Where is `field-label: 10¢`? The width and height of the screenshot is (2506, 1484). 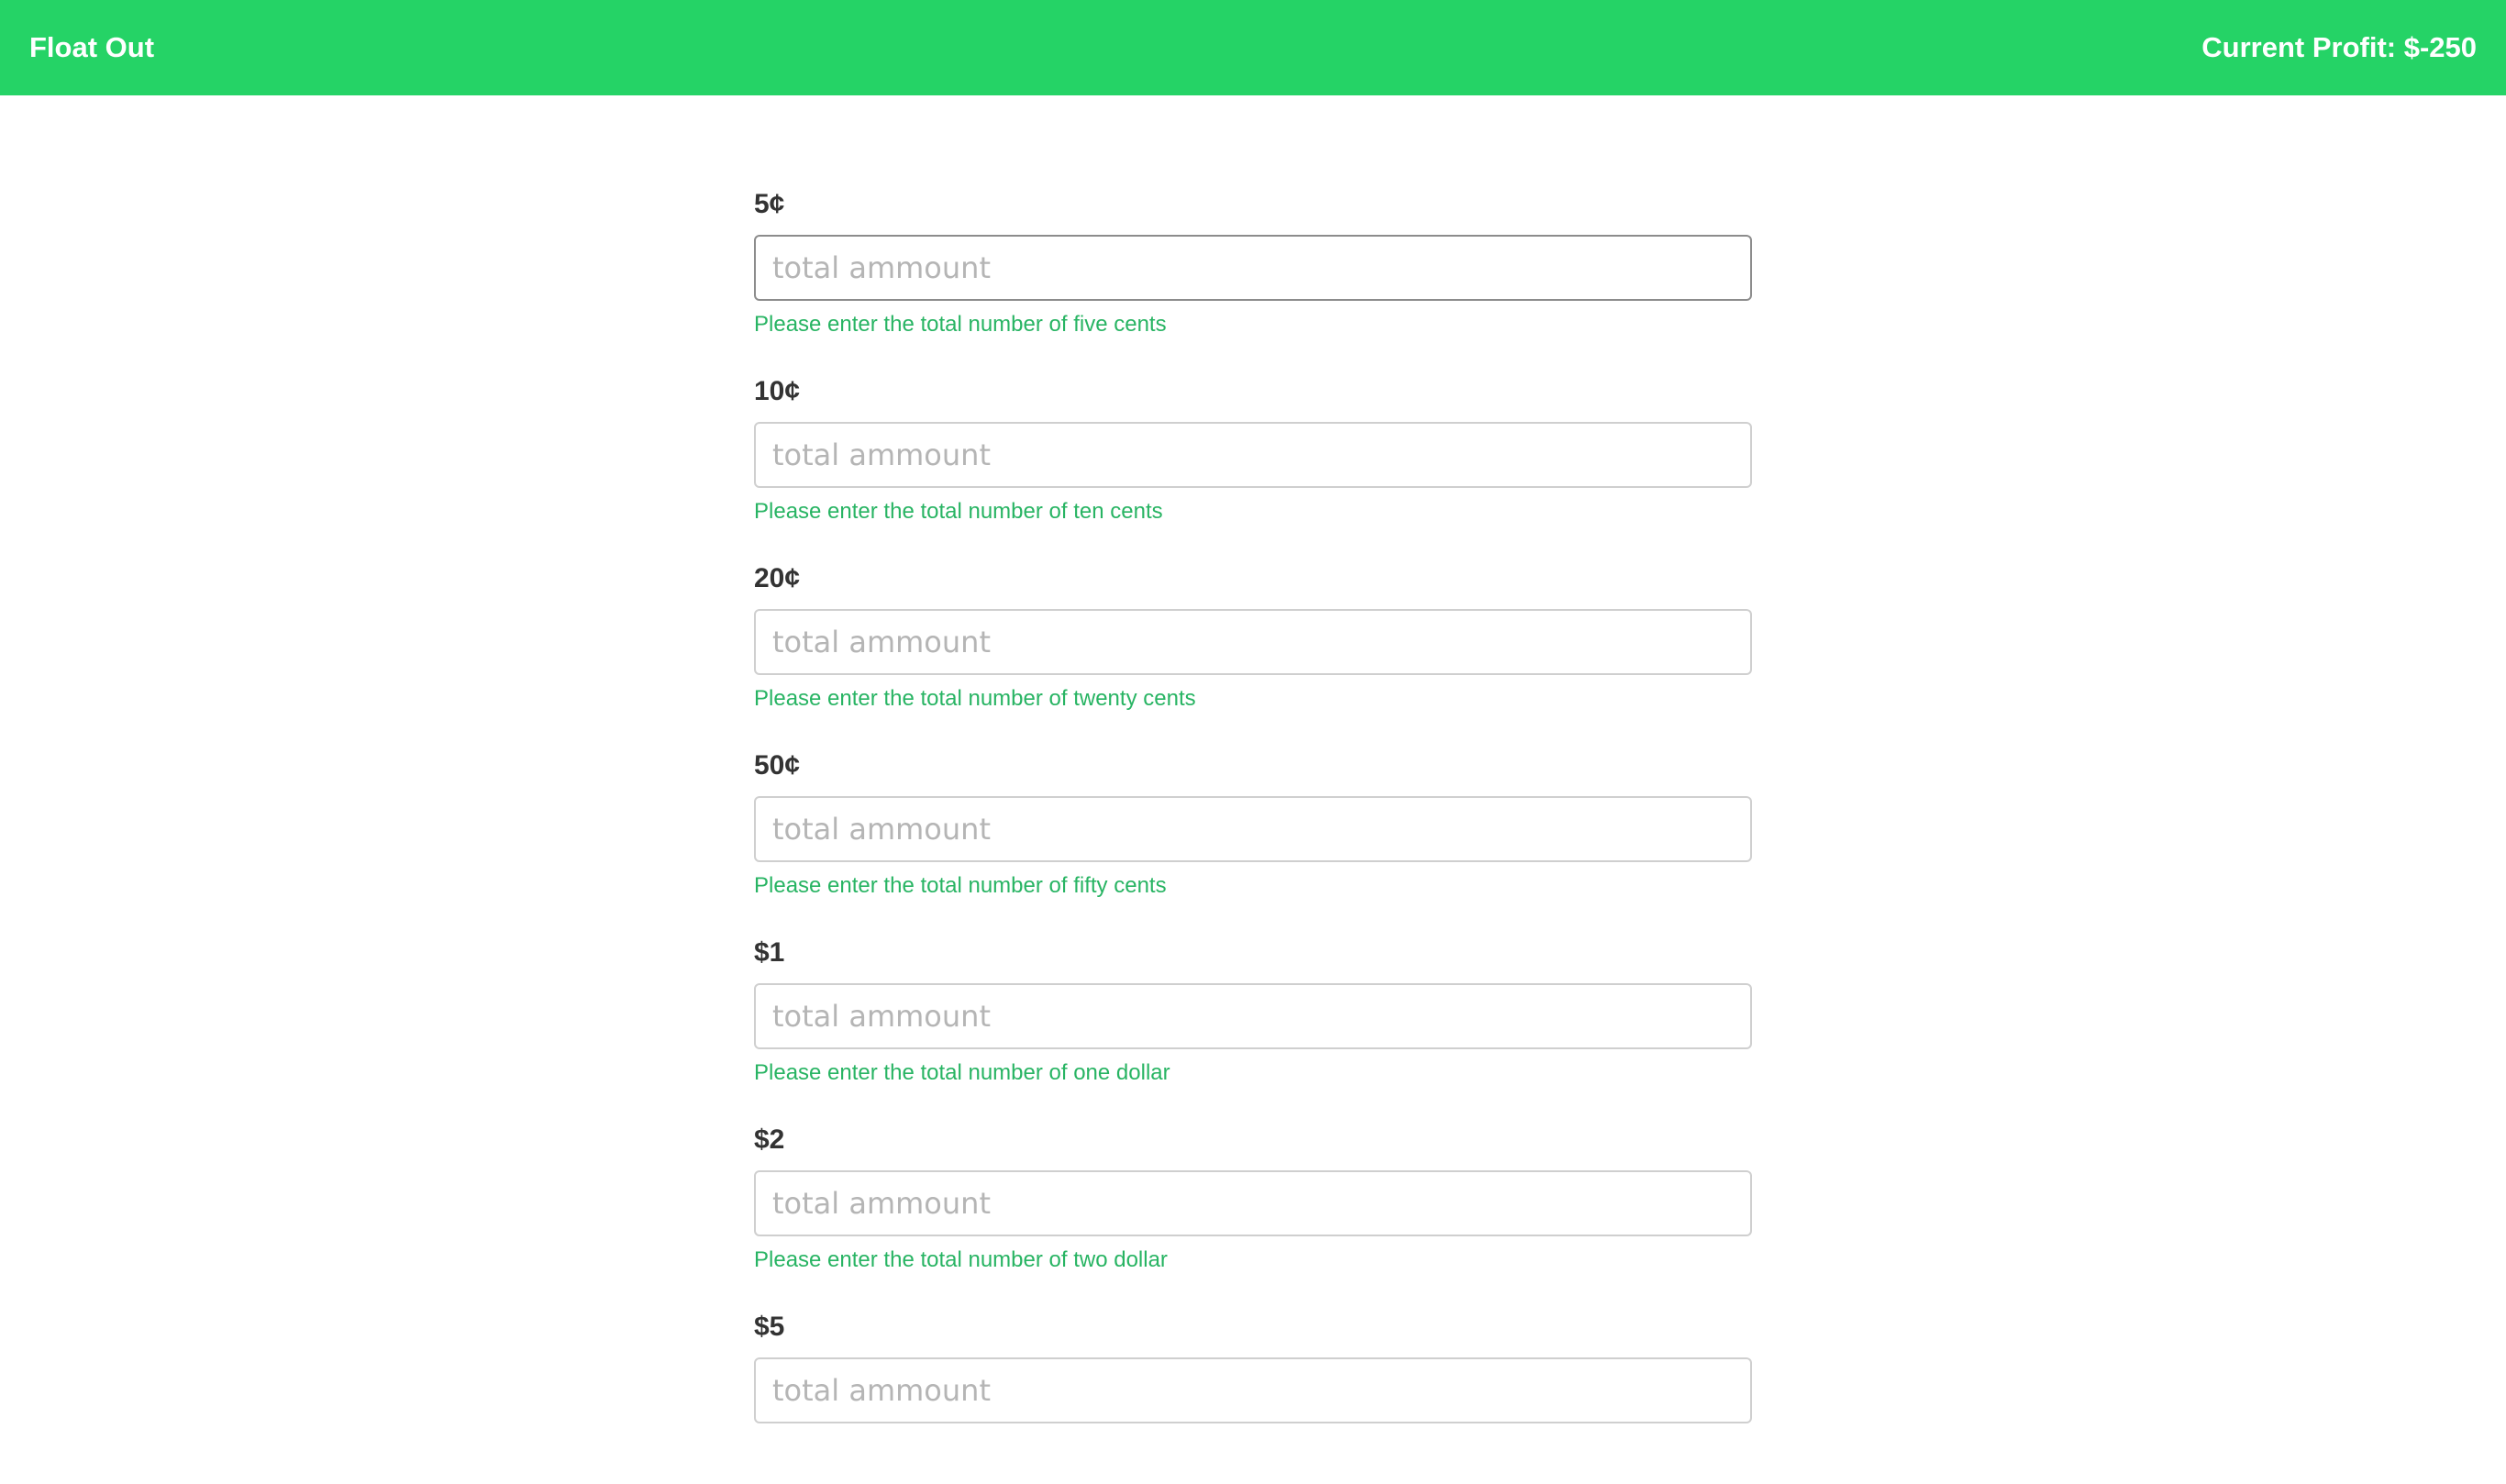 field-label: 10¢ is located at coordinates (777, 391).